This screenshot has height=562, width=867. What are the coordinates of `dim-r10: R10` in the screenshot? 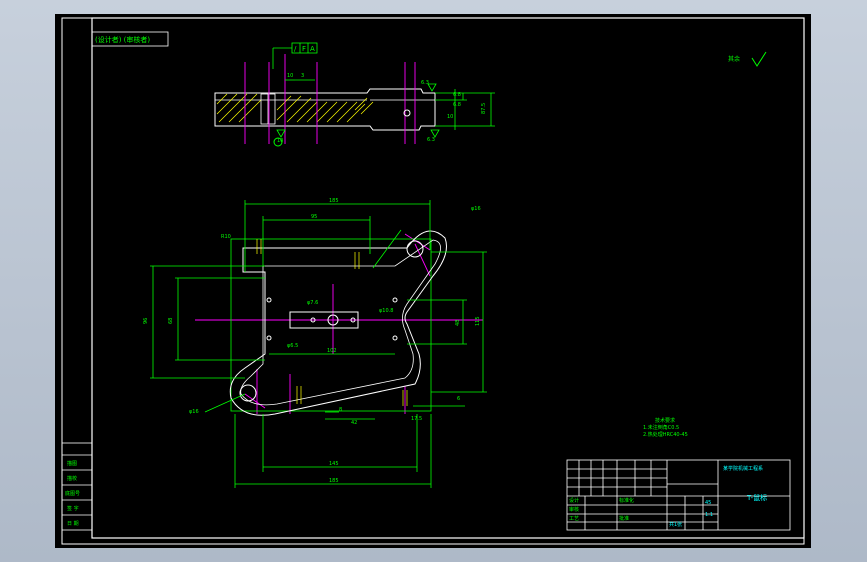 It's located at (226, 237).